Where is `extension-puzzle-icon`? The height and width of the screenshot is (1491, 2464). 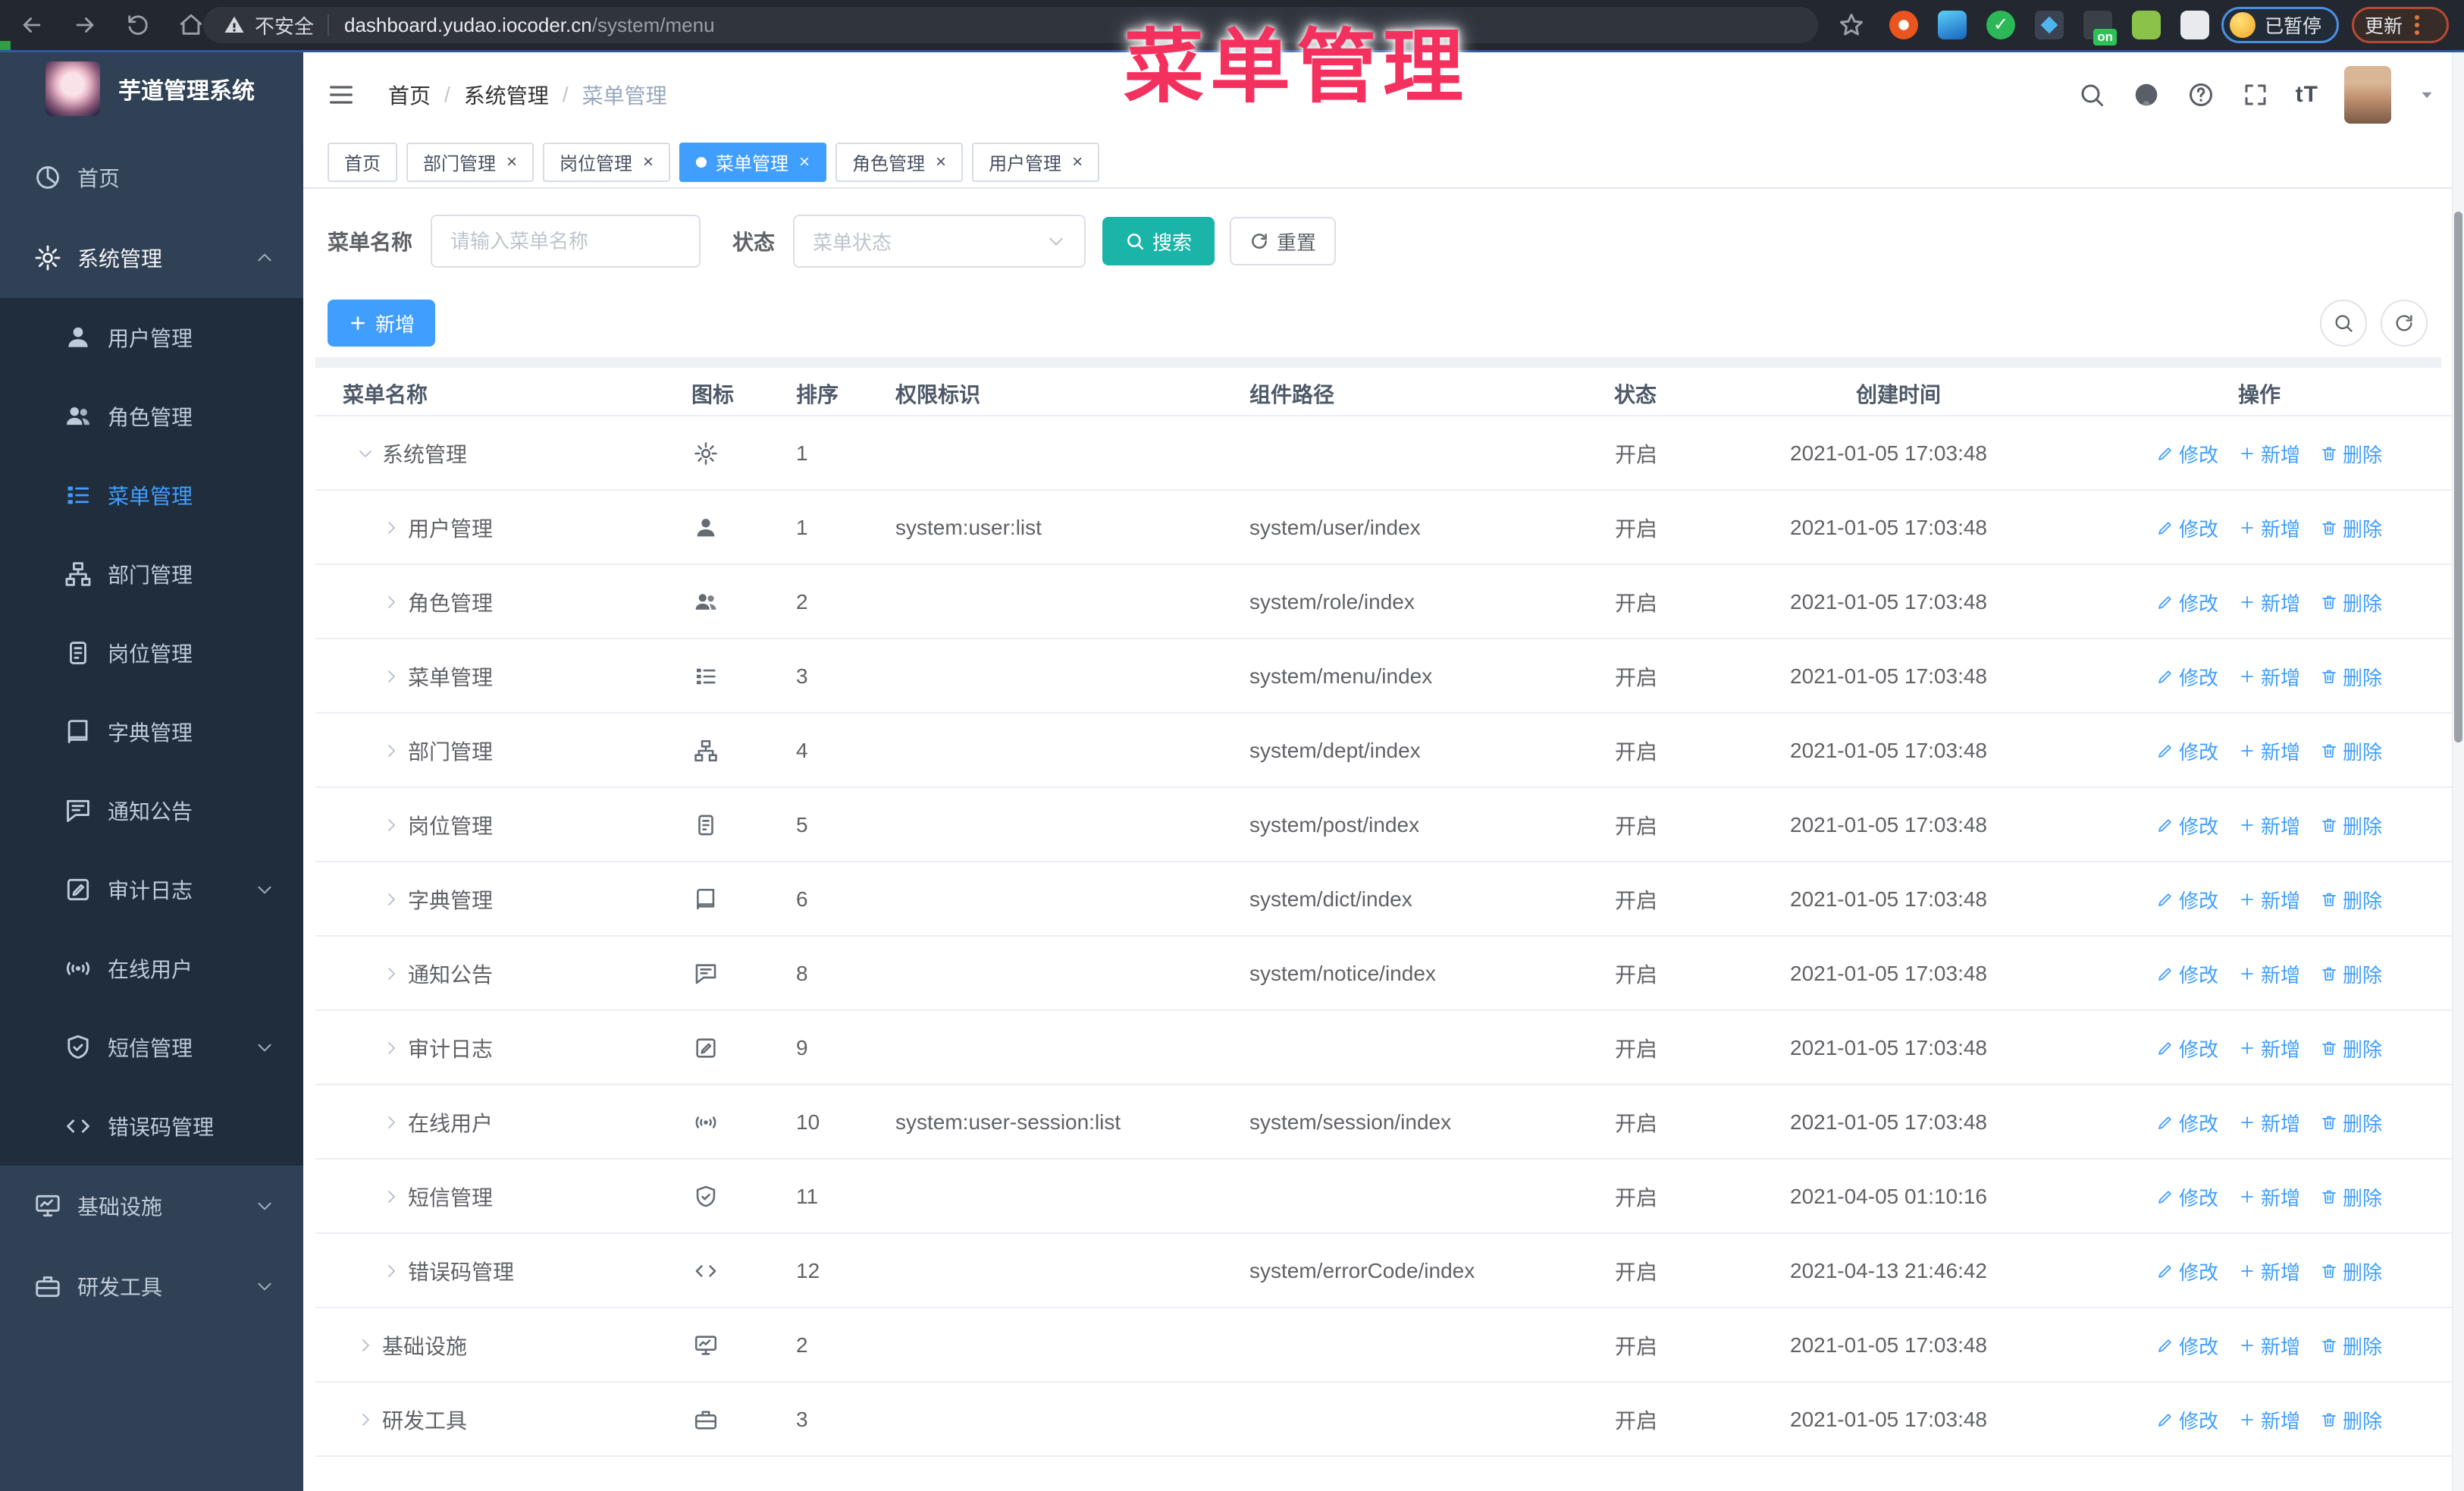
extension-puzzle-icon is located at coordinates (2194, 25).